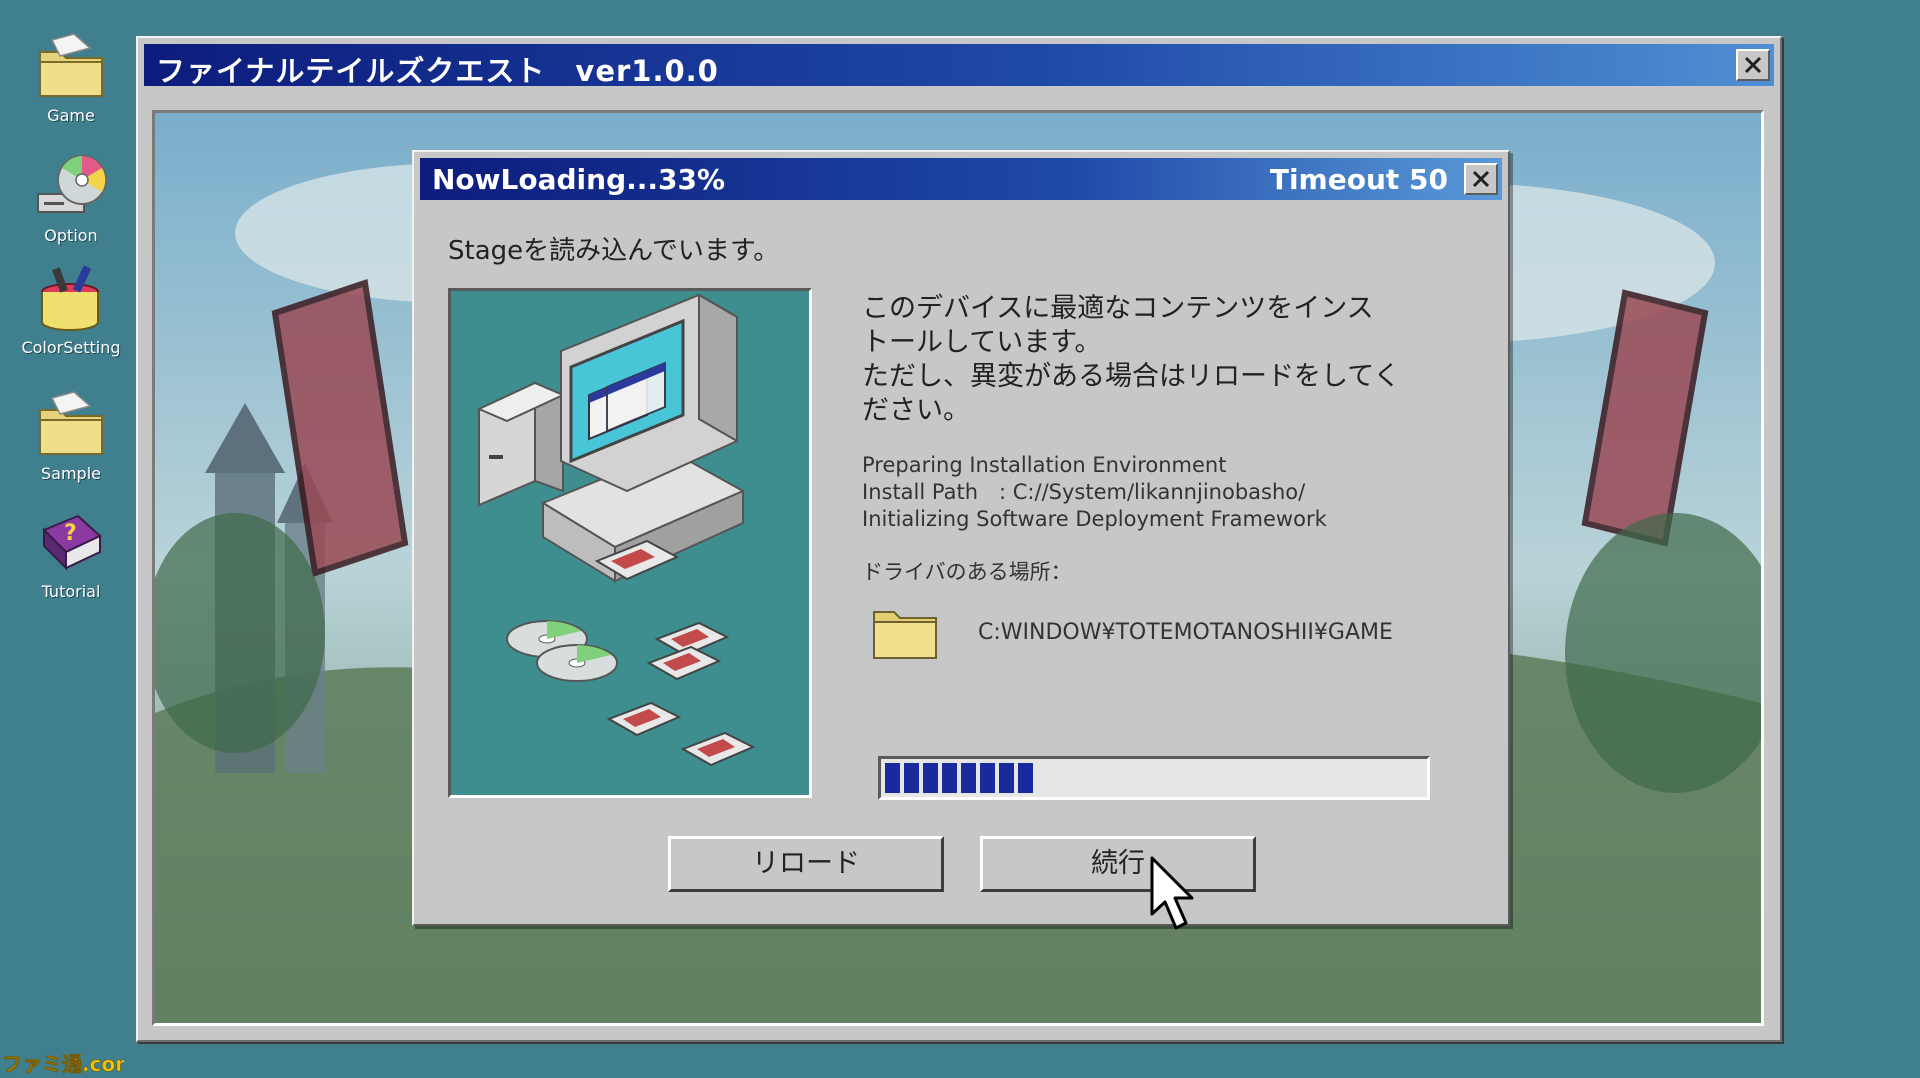 The image size is (1920, 1078). I want to click on driver-location: C:WINDOW¥TOTEMOTANOSHII¥GAME, so click(1150, 633).